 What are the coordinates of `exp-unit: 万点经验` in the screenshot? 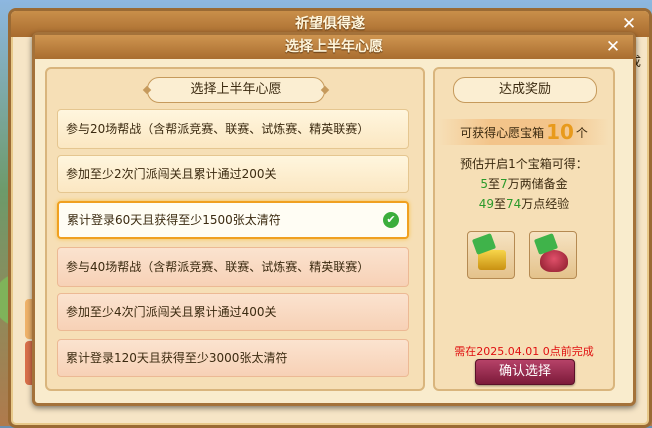 It's located at (545, 204).